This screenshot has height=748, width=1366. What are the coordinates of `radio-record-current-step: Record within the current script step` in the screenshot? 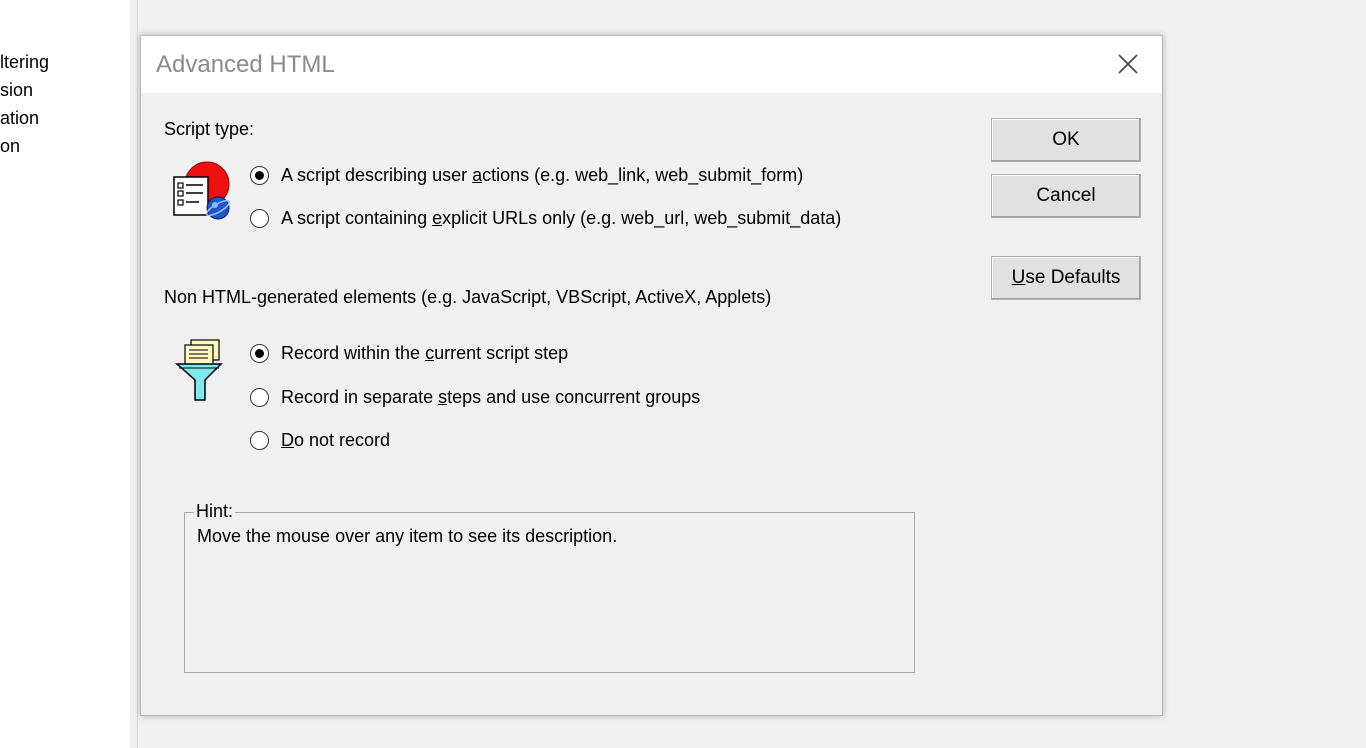 It's located at (409, 353).